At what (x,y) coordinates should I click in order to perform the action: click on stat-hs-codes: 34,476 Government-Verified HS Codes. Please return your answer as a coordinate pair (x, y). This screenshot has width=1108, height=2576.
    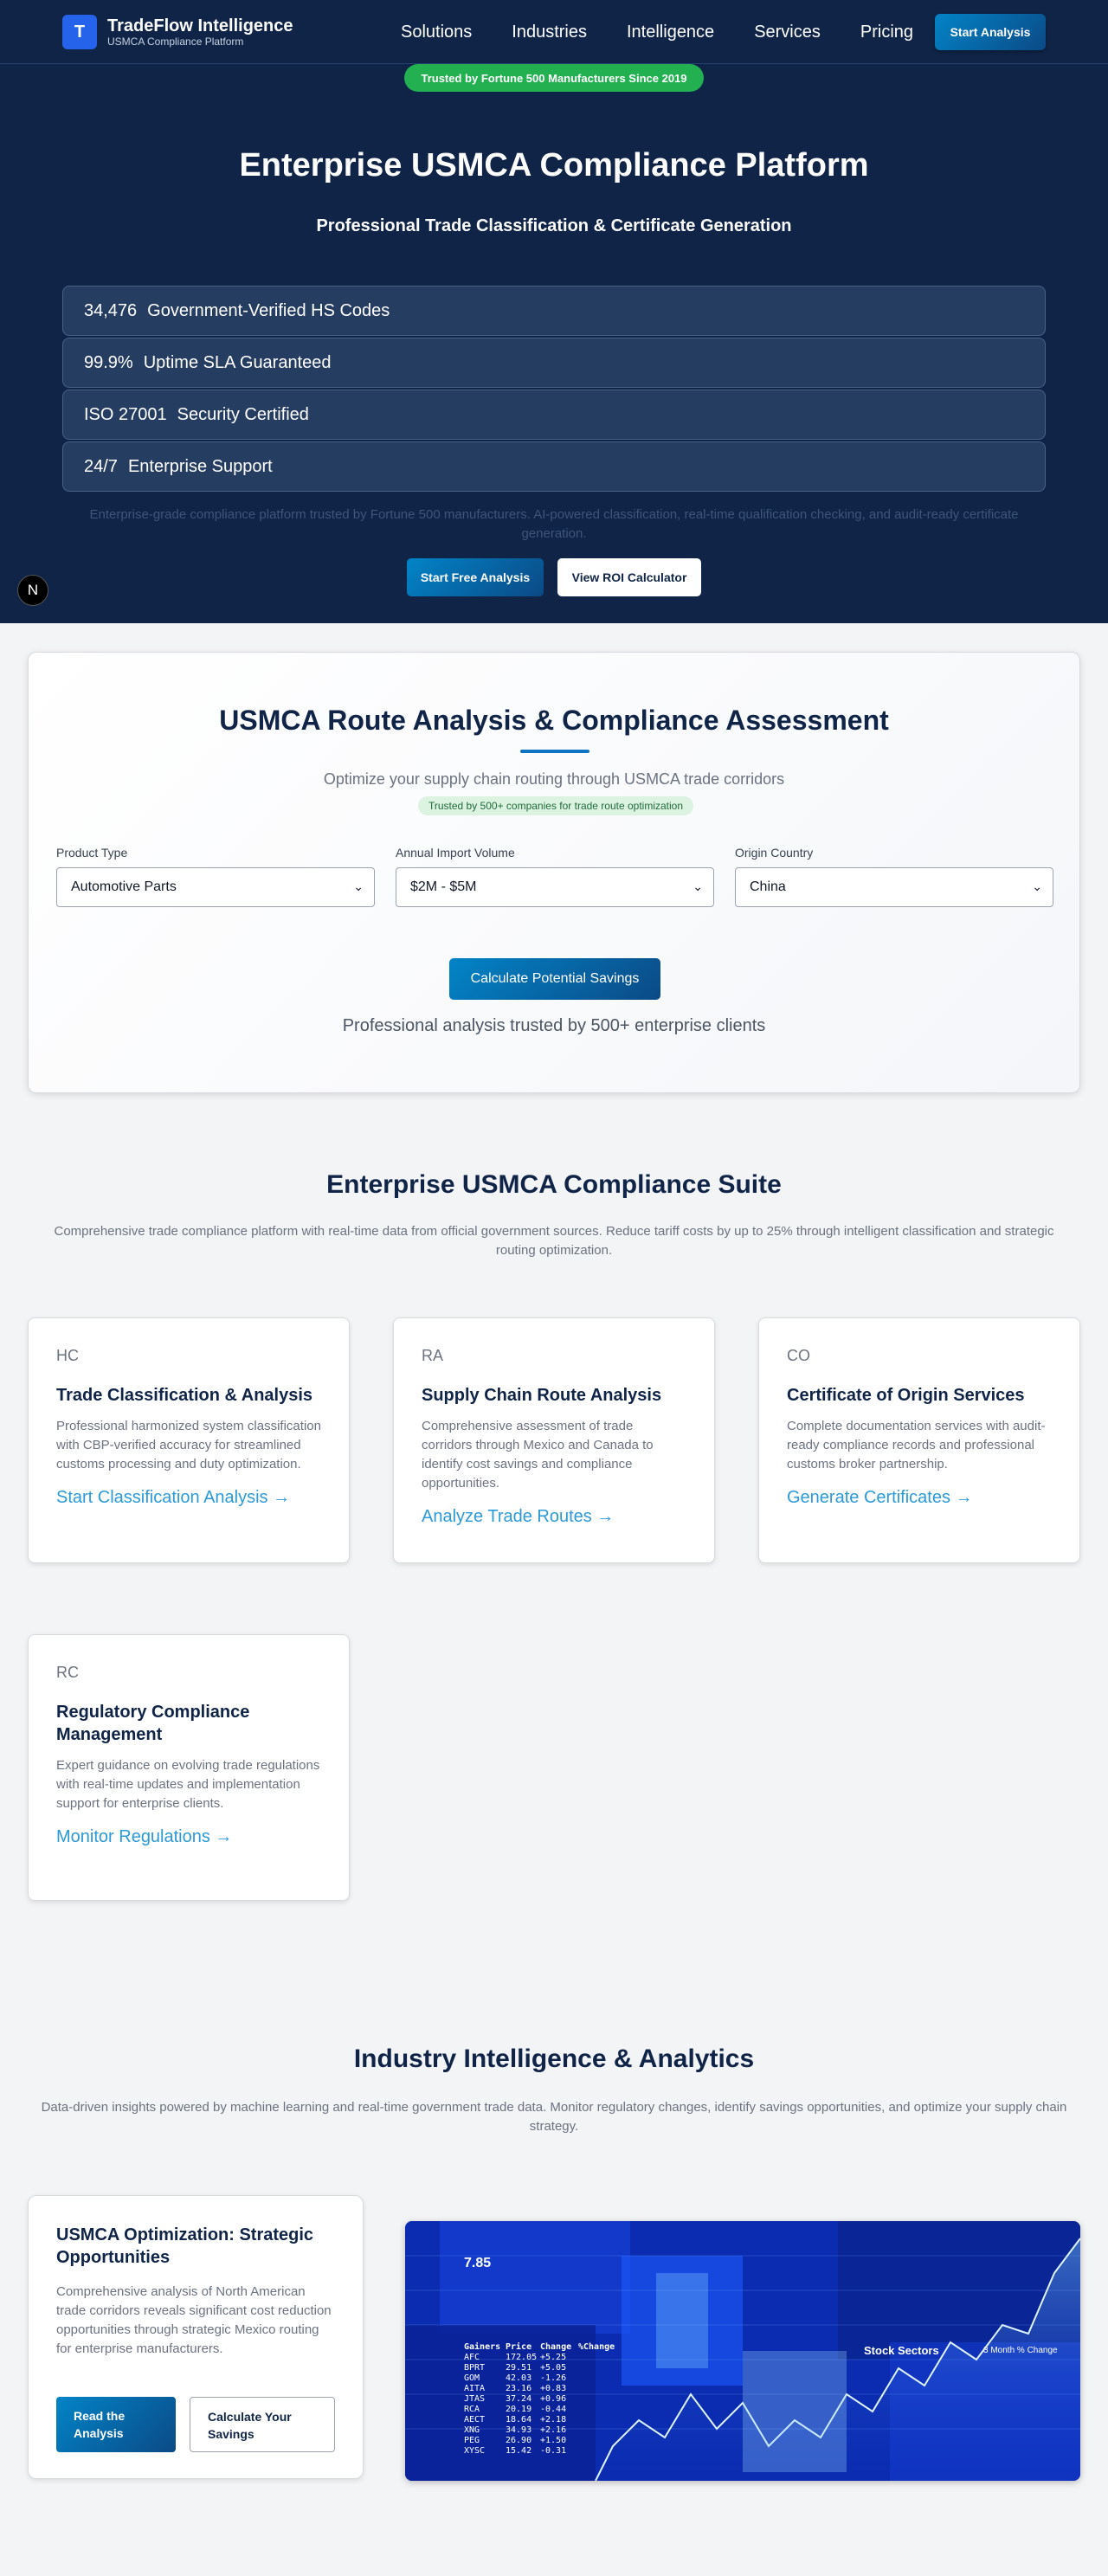
    Looking at the image, I should click on (554, 311).